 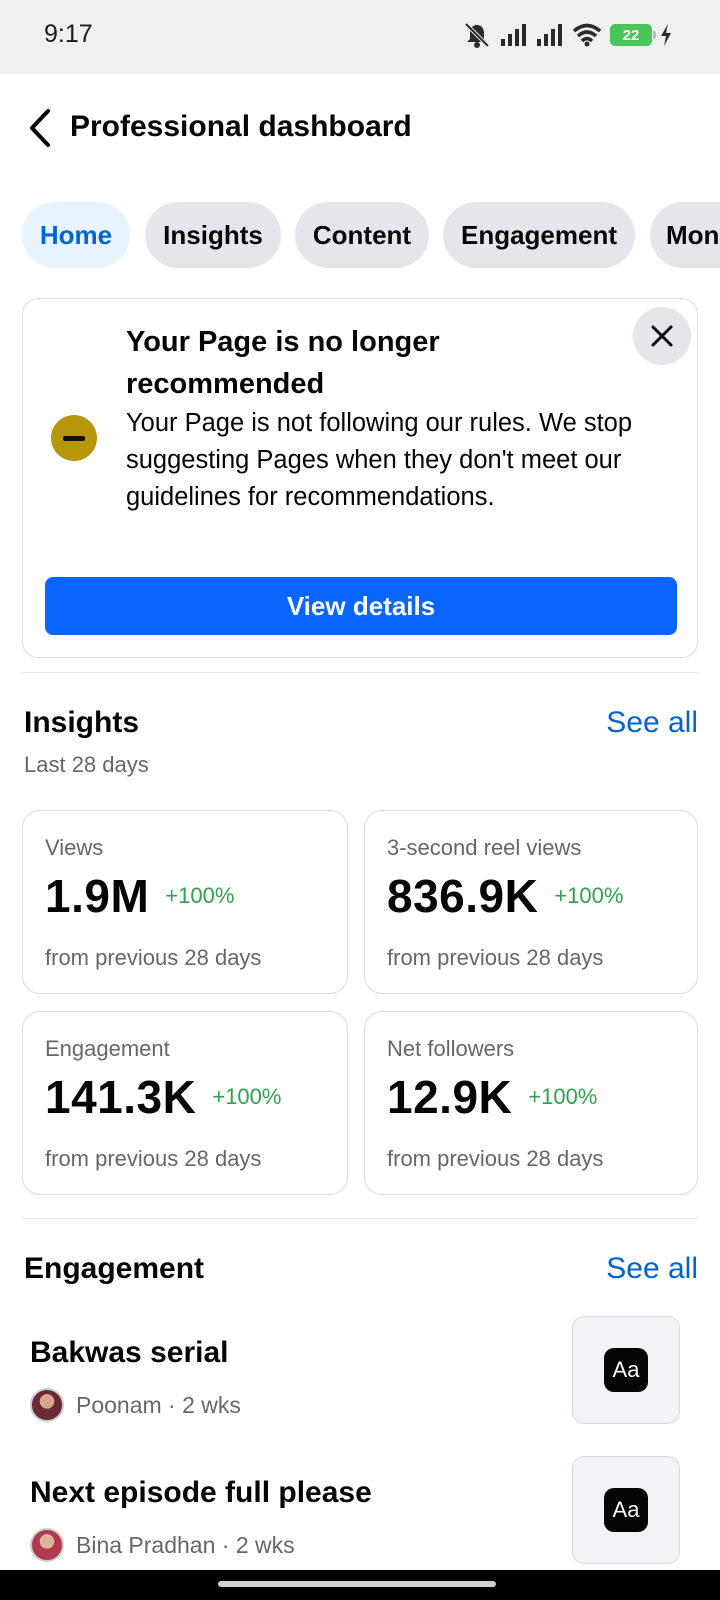 I want to click on metric-value-row: 1.9M +100%, so click(x=139, y=896).